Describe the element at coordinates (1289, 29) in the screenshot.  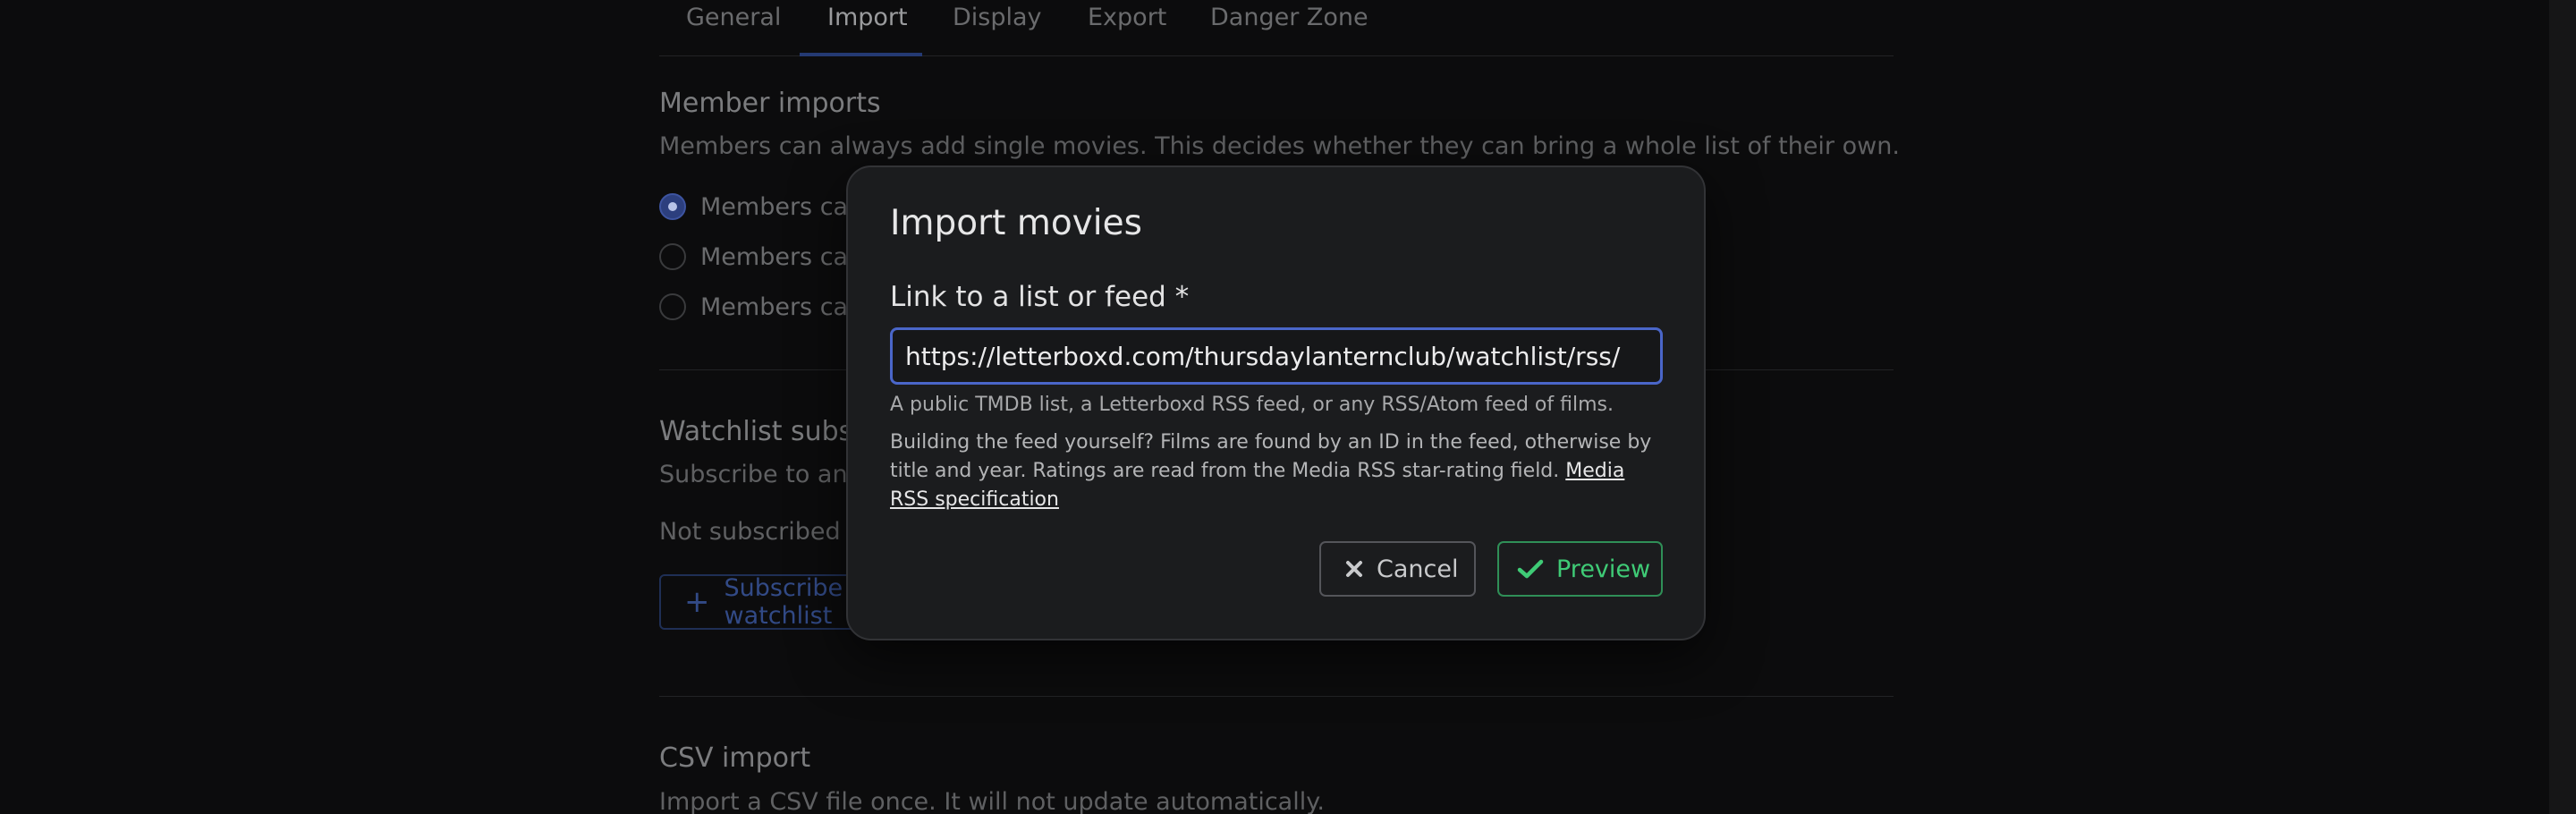
I see `tab-danger-zone: Danger Zone` at that location.